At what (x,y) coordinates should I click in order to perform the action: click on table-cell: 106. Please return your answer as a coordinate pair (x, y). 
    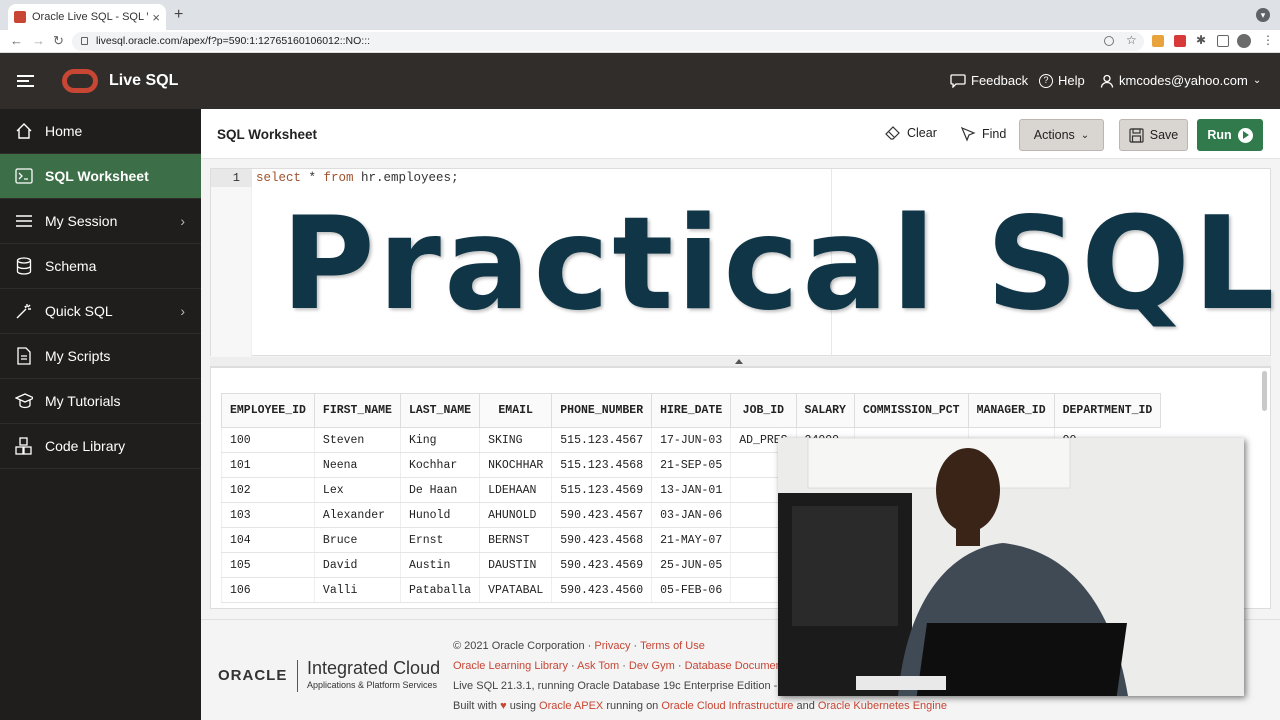
    Looking at the image, I should click on (268, 590).